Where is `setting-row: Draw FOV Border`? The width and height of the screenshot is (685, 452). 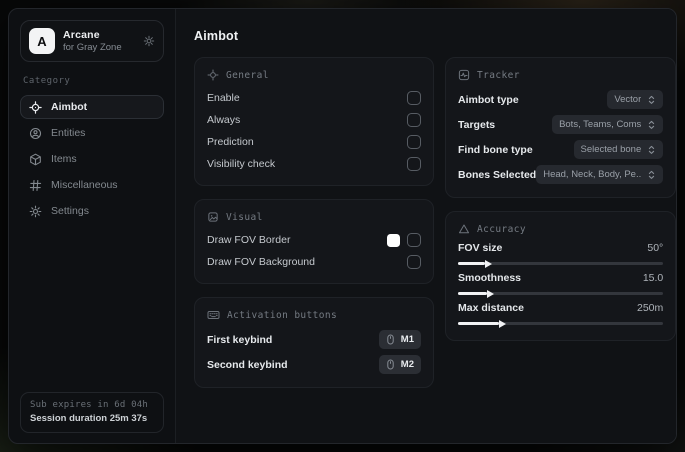 setting-row: Draw FOV Border is located at coordinates (314, 240).